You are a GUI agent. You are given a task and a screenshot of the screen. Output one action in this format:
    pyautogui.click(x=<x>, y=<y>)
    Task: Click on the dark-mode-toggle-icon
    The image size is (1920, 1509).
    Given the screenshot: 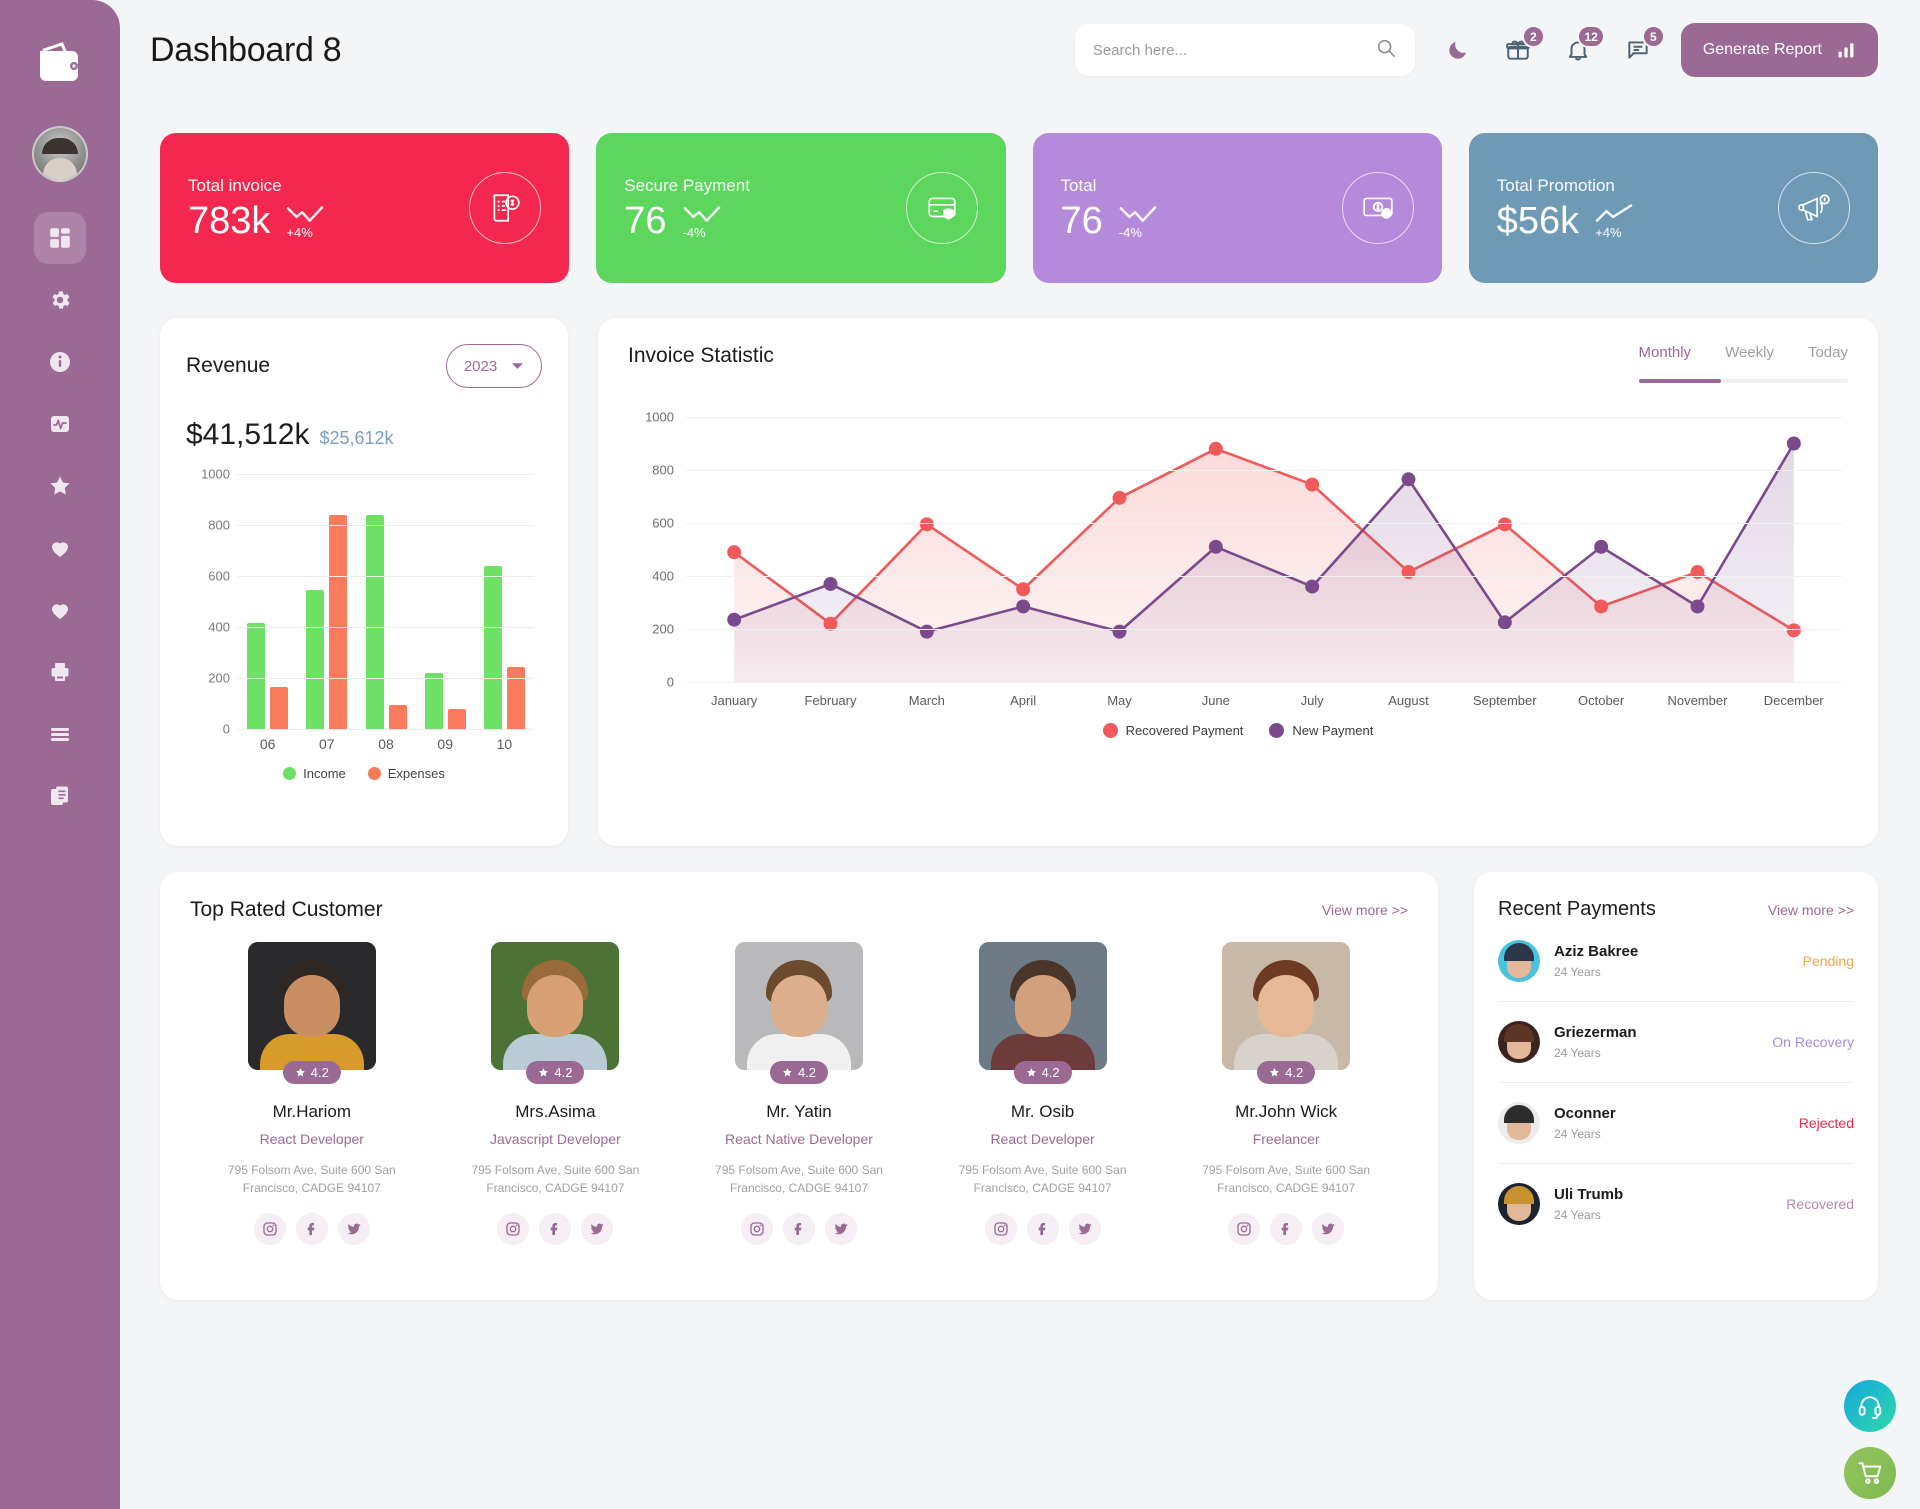 What is the action you would take?
    pyautogui.click(x=1458, y=50)
    